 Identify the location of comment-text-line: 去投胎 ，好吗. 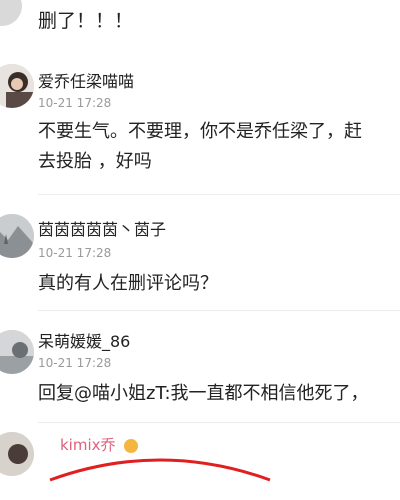
(95, 161).